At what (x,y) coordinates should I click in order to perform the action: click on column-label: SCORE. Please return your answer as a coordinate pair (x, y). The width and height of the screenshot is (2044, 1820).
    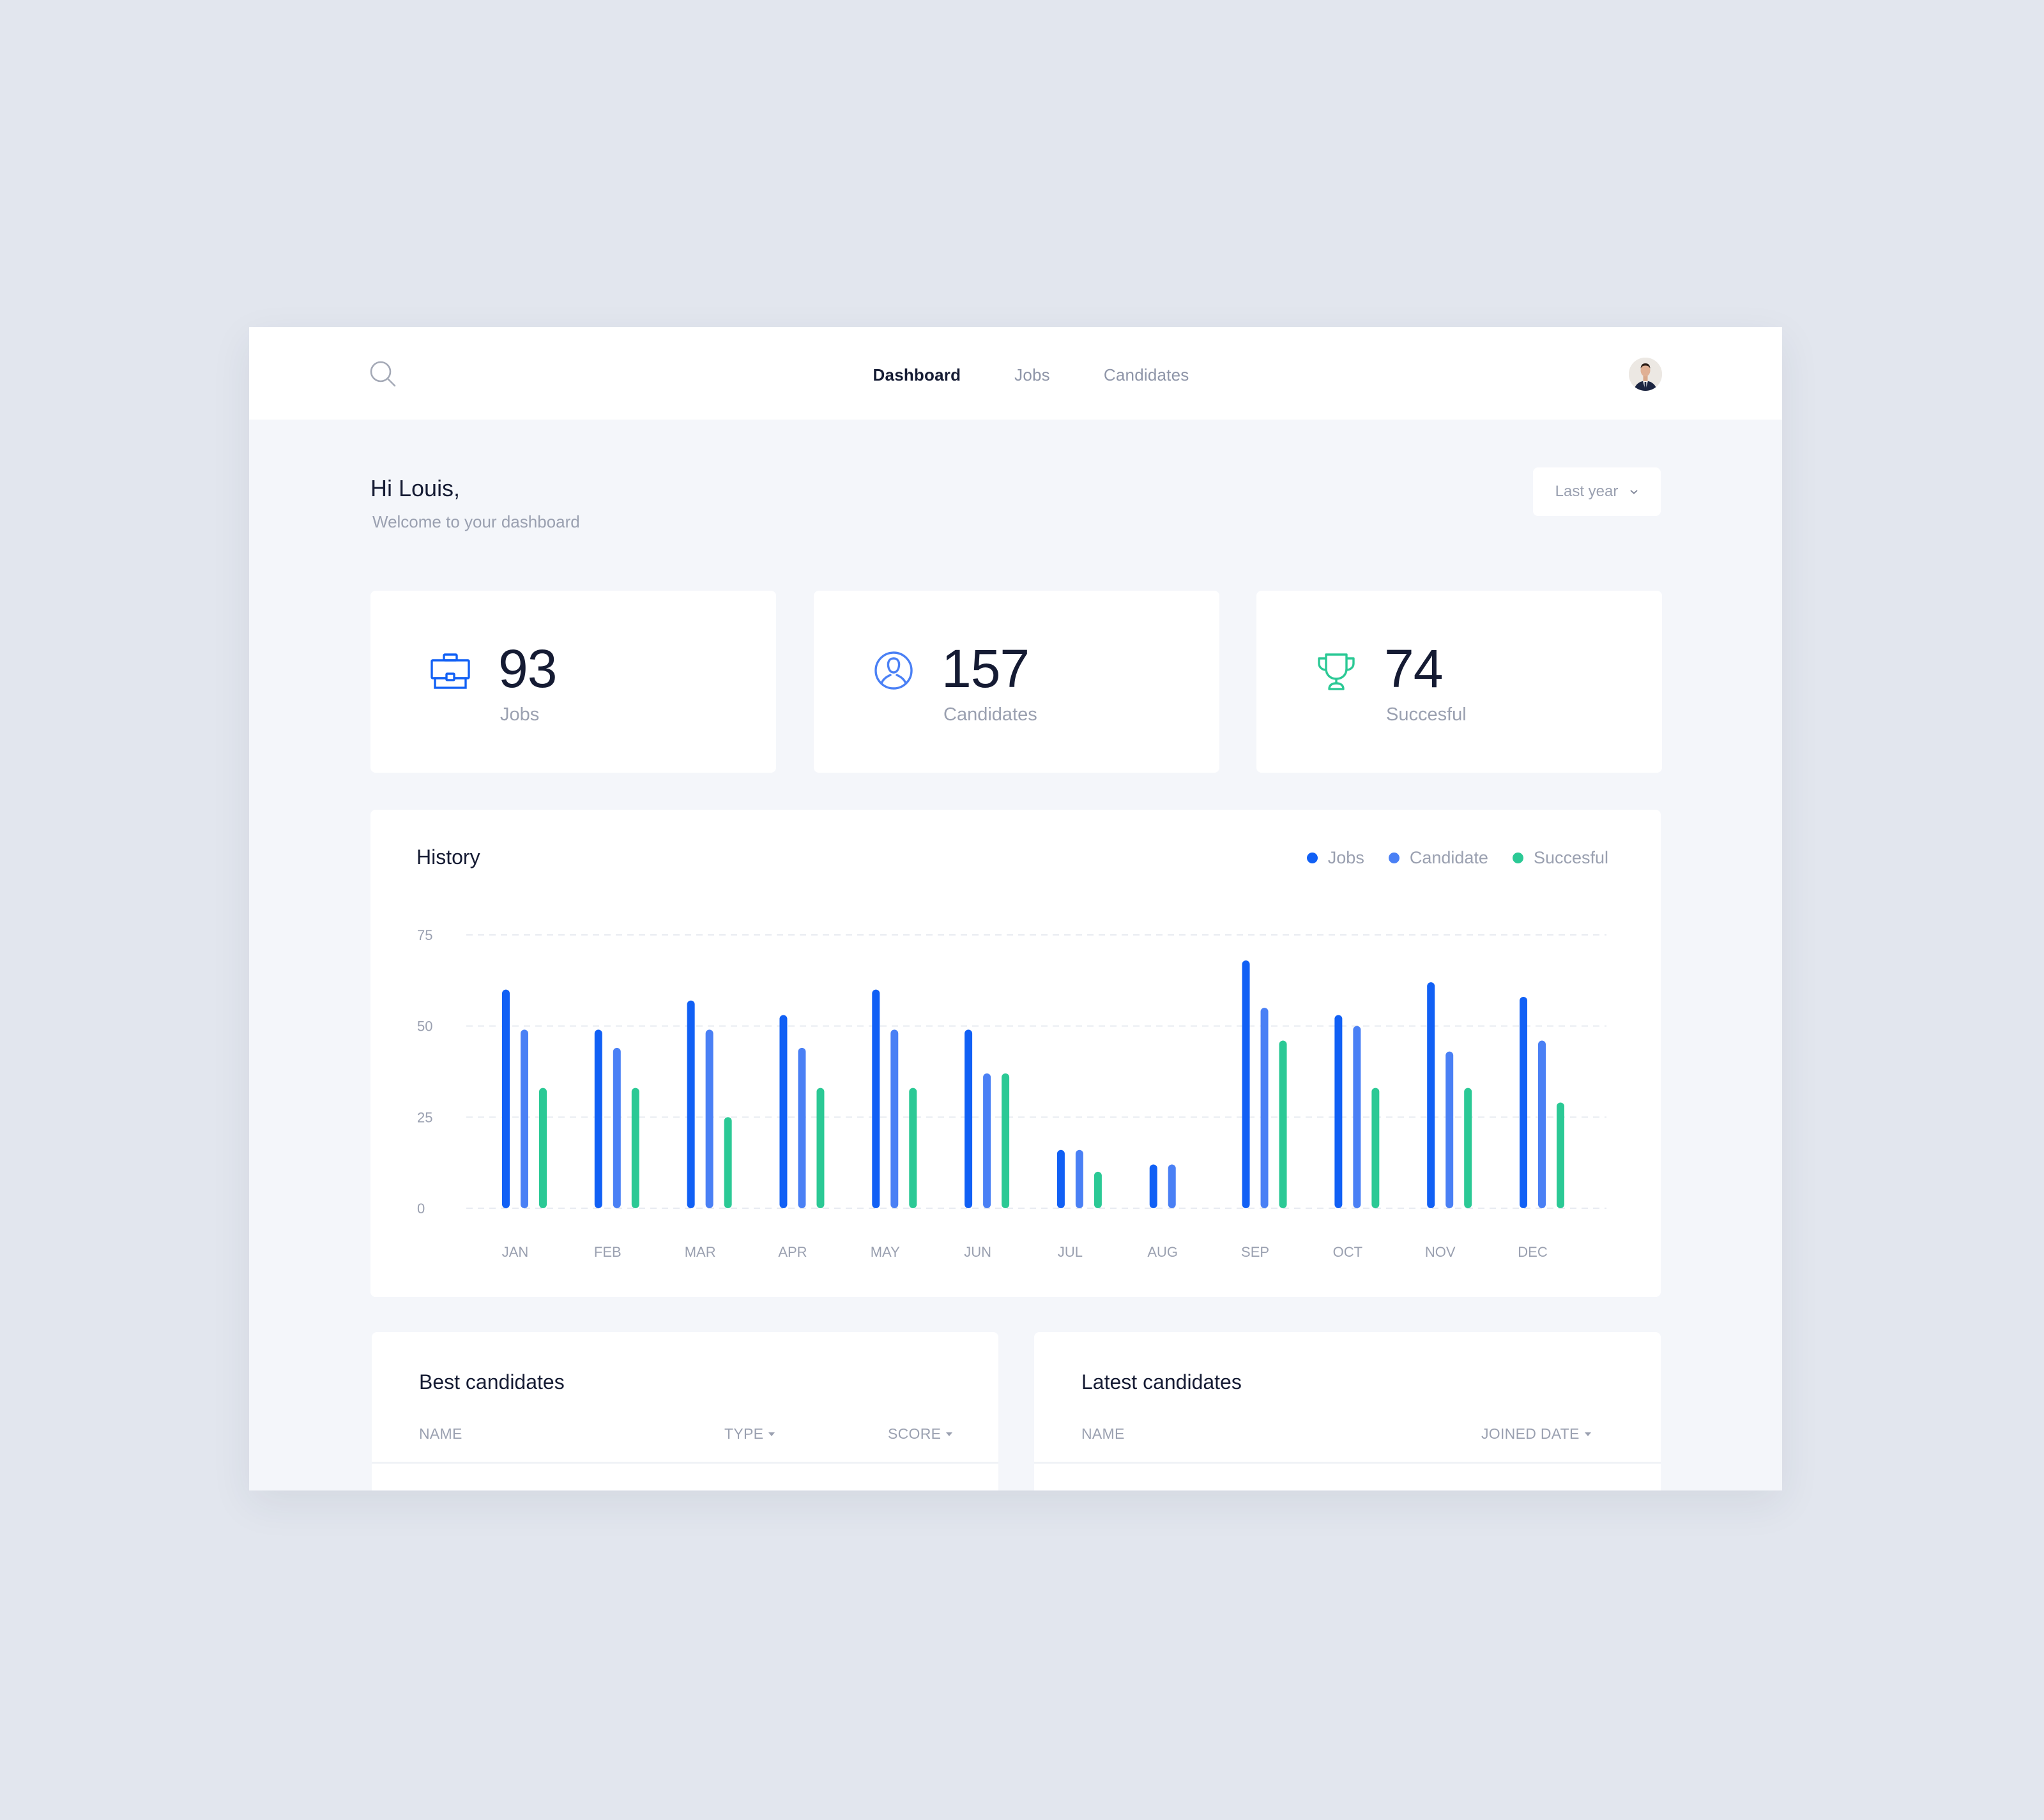
    Looking at the image, I should click on (915, 1433).